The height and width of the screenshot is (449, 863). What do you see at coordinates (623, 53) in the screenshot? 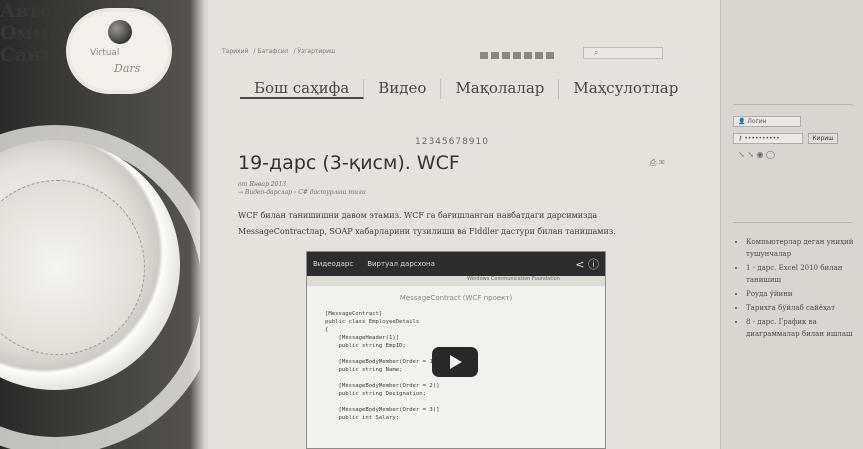
I see `search-input: ⌕` at bounding box center [623, 53].